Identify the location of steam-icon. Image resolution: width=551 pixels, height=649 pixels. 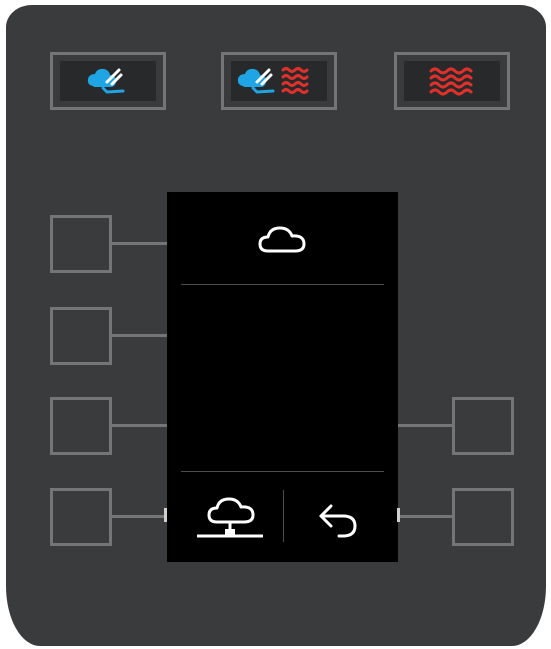
(106, 81).